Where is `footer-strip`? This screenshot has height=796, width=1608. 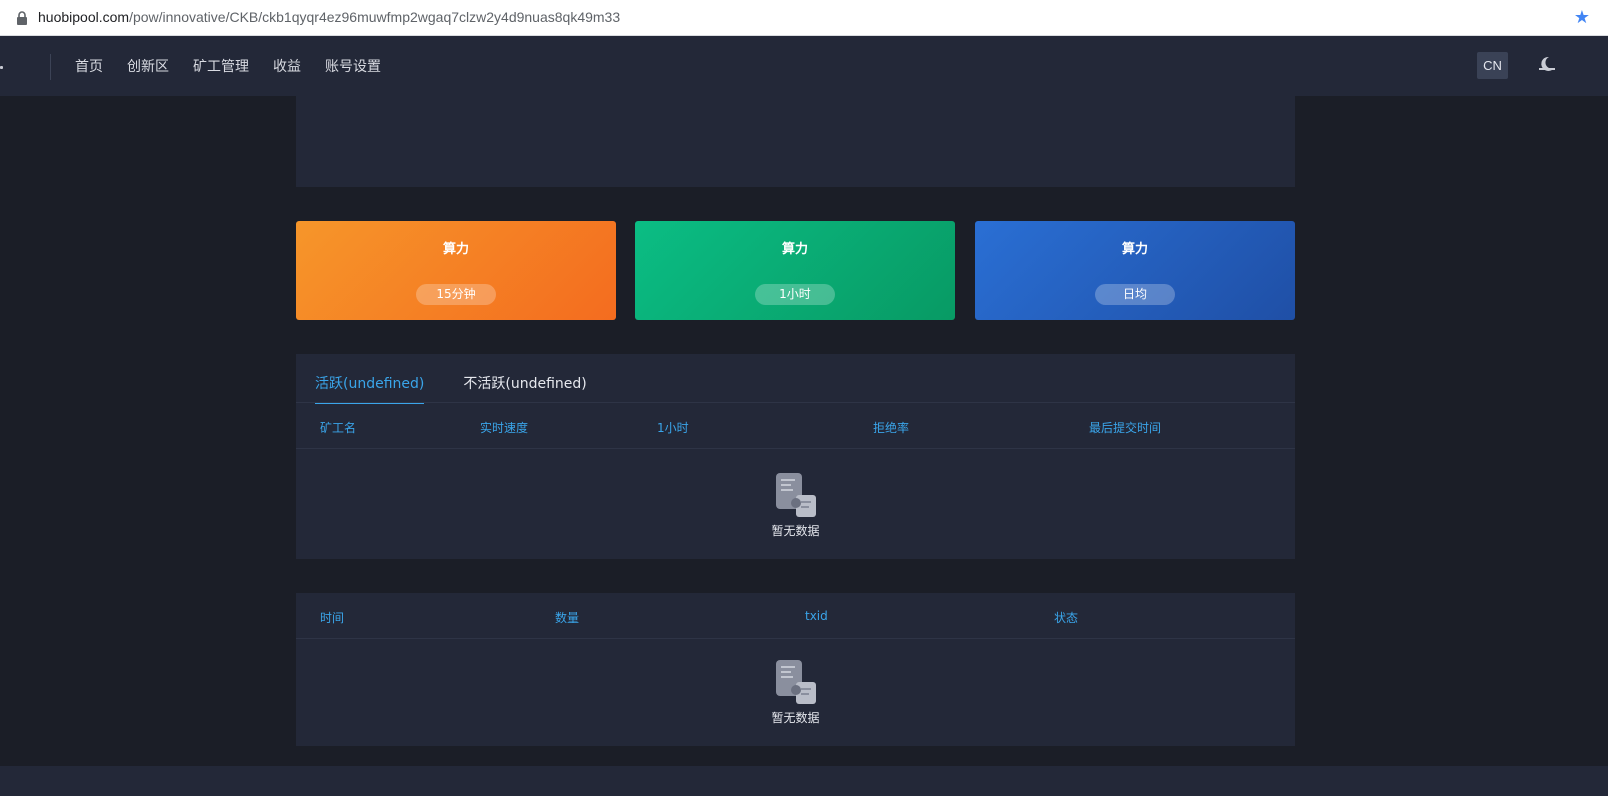 footer-strip is located at coordinates (804, 781).